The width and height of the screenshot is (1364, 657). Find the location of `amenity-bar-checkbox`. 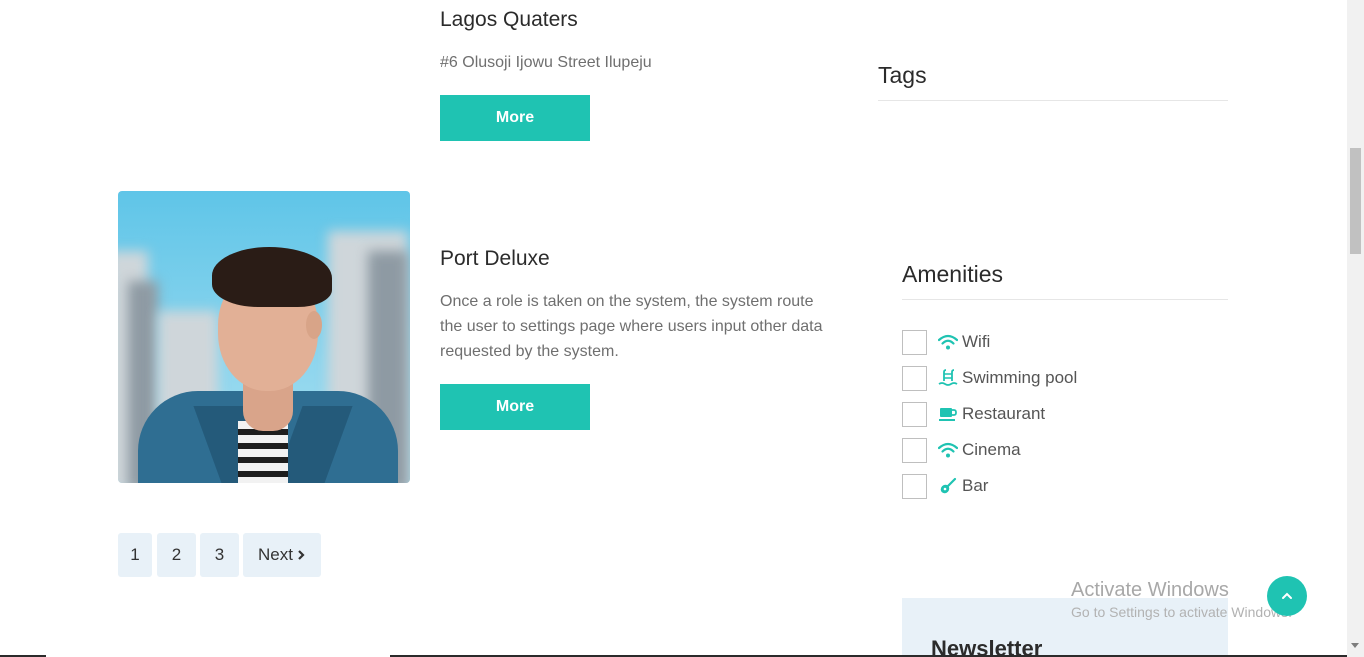

amenity-bar-checkbox is located at coordinates (914, 486).